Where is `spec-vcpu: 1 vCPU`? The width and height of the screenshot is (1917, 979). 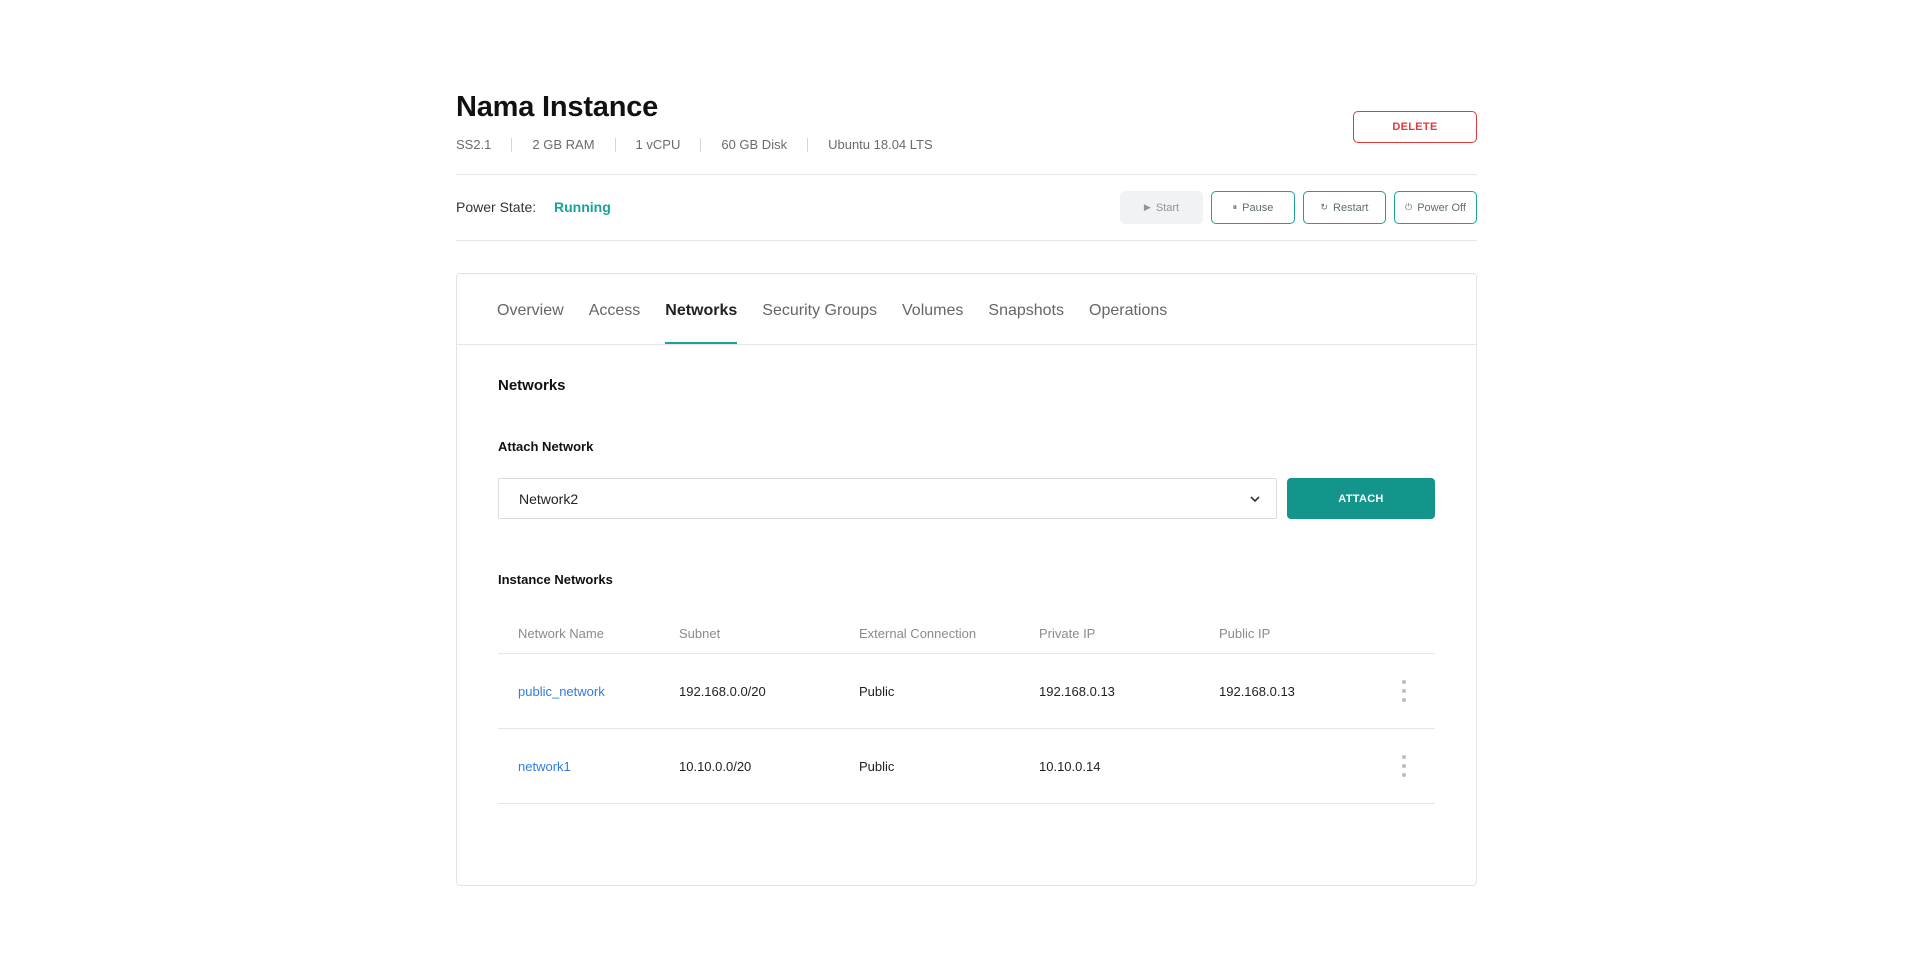 spec-vcpu: 1 vCPU is located at coordinates (657, 145).